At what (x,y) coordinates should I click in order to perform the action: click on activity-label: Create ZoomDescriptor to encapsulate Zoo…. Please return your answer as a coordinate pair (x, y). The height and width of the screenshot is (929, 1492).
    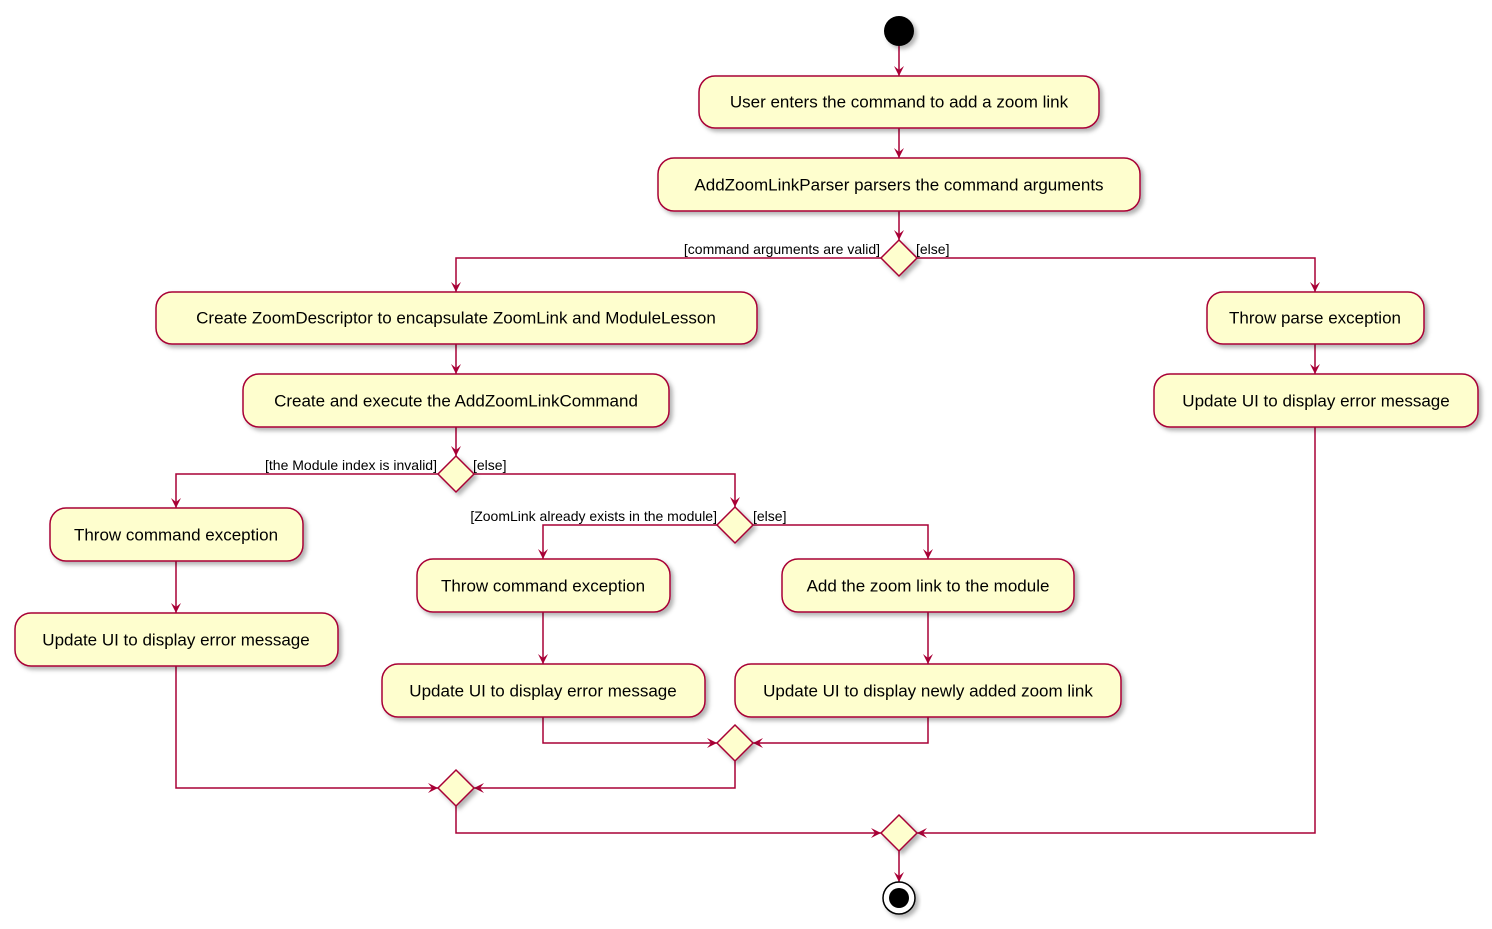
    Looking at the image, I should click on (456, 318).